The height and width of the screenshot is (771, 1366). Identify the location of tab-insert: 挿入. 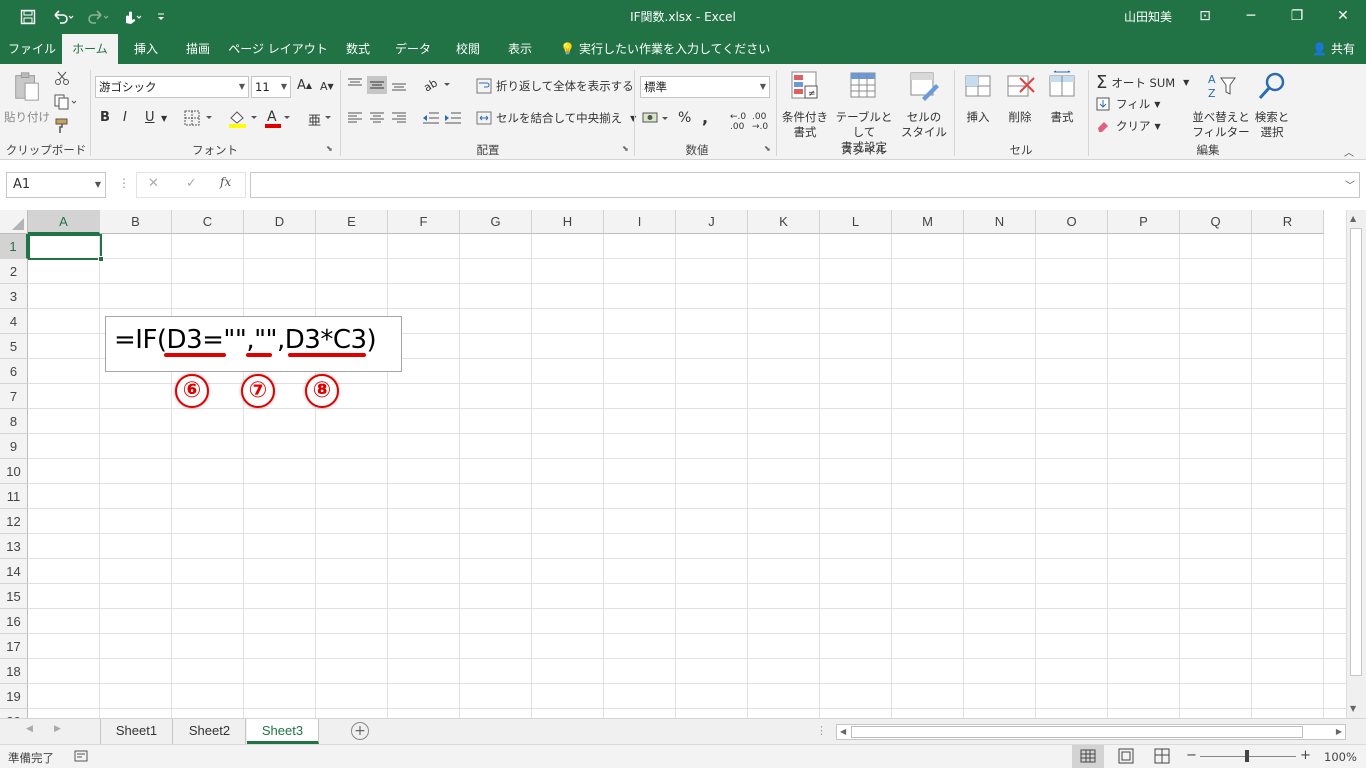
(146, 49).